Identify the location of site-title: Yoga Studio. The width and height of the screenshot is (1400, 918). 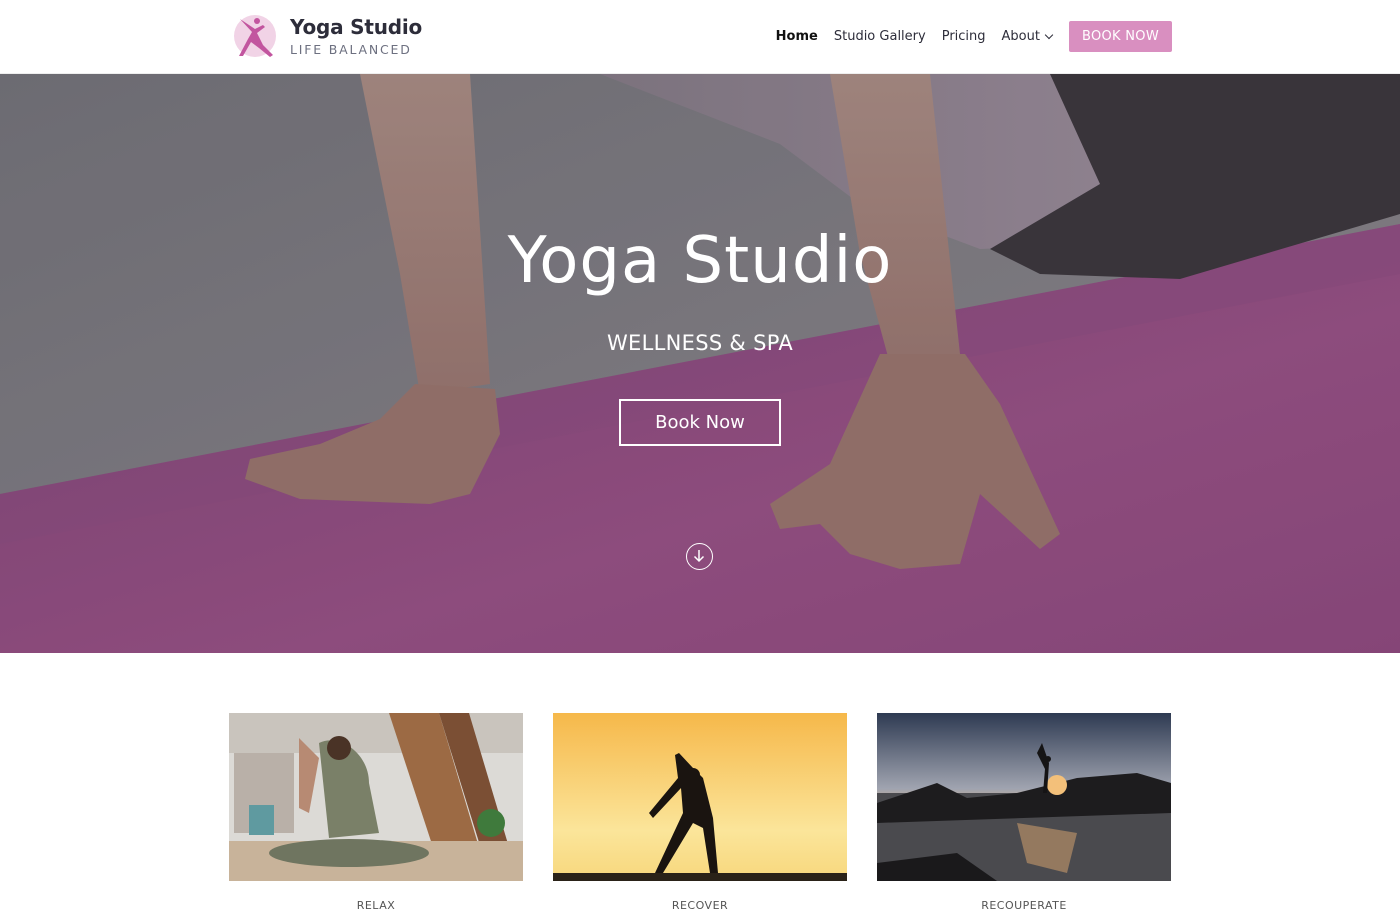
(356, 27).